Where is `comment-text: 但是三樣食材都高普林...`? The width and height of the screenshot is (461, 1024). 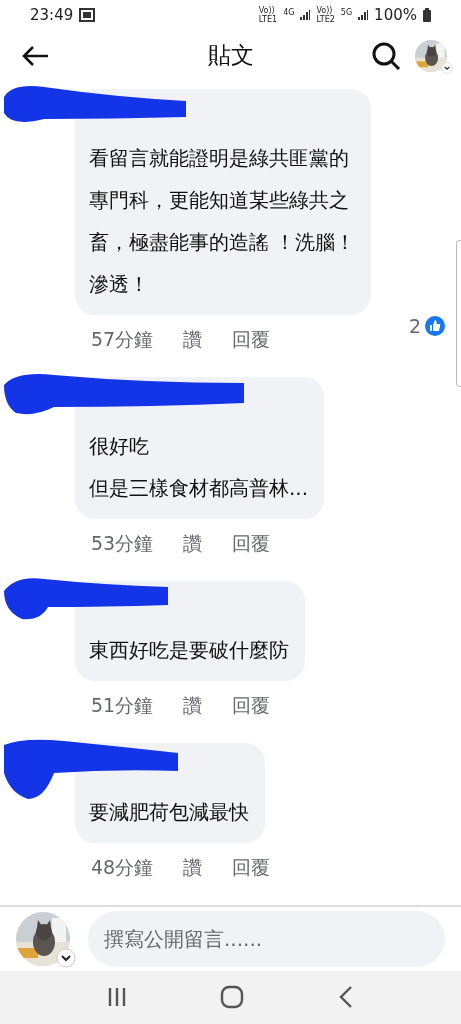
comment-text: 但是三樣食材都高普林... is located at coordinates (199, 489).